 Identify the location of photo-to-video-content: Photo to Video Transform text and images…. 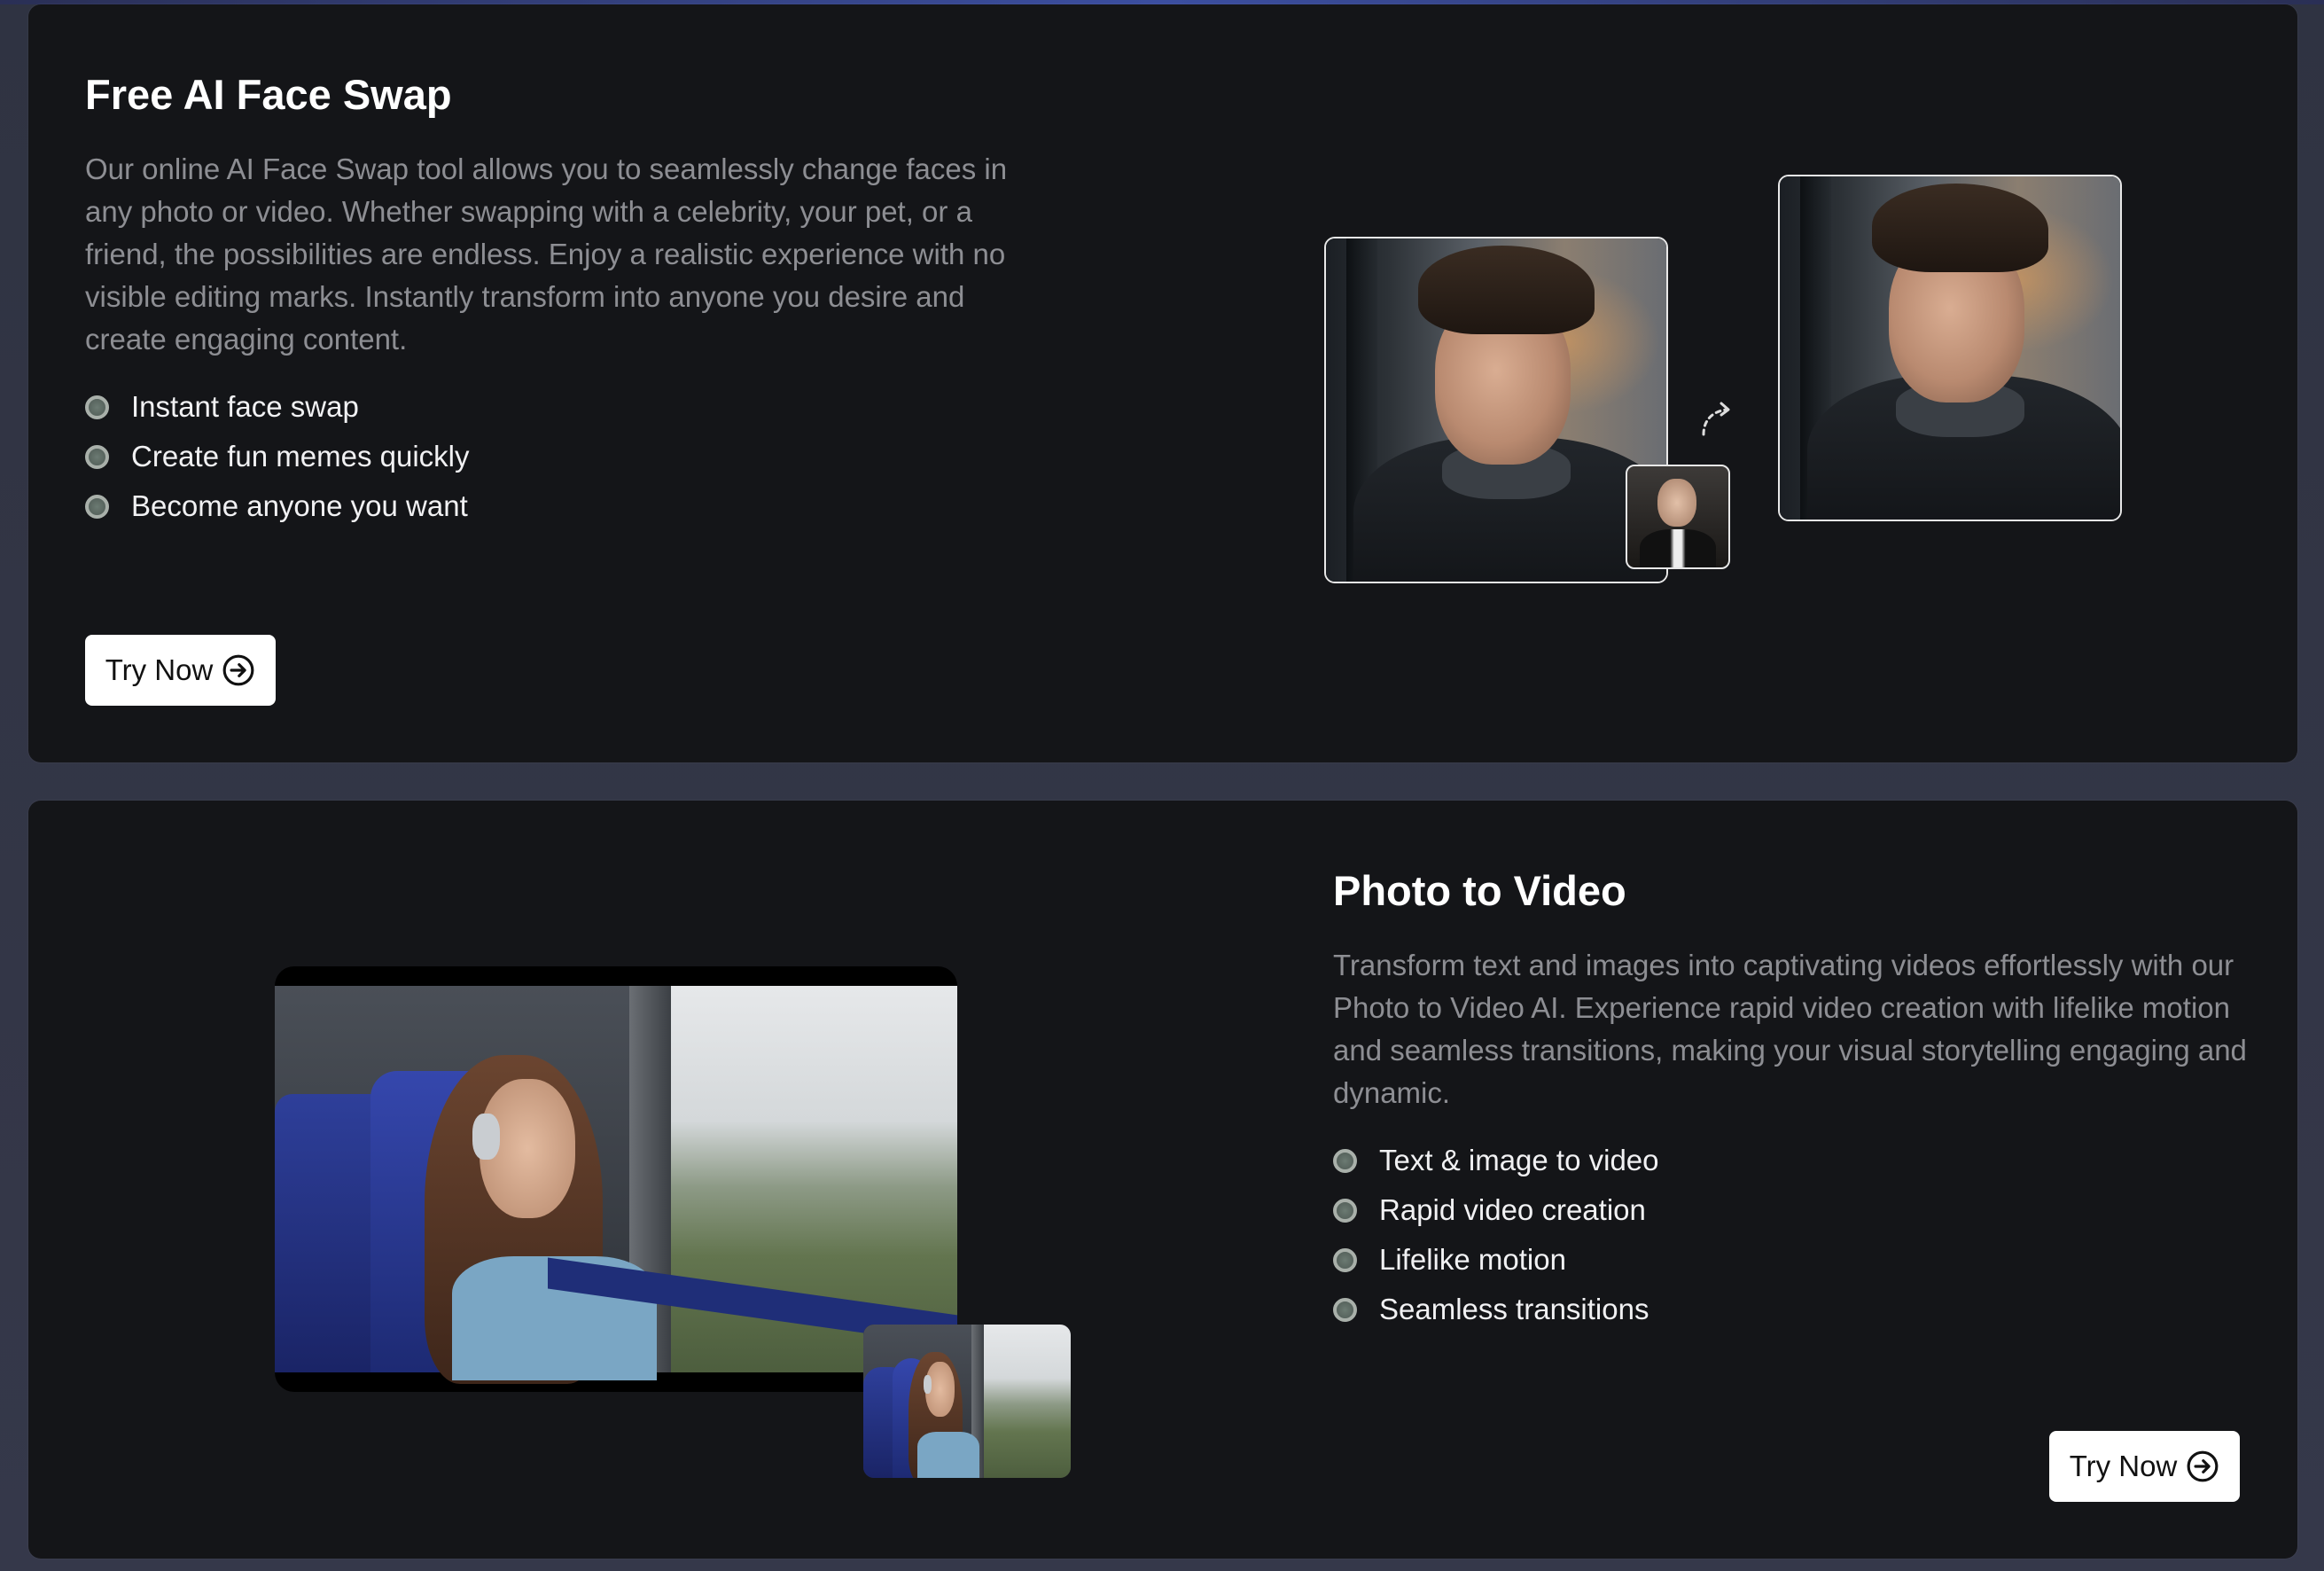
(1803, 1098).